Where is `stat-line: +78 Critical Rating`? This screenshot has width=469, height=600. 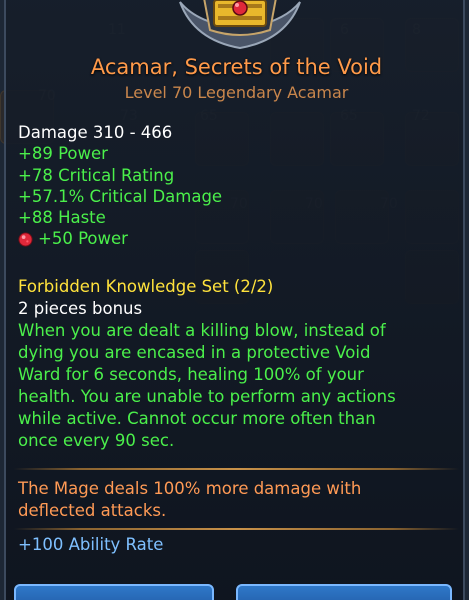
stat-line: +78 Critical Rating is located at coordinates (96, 175).